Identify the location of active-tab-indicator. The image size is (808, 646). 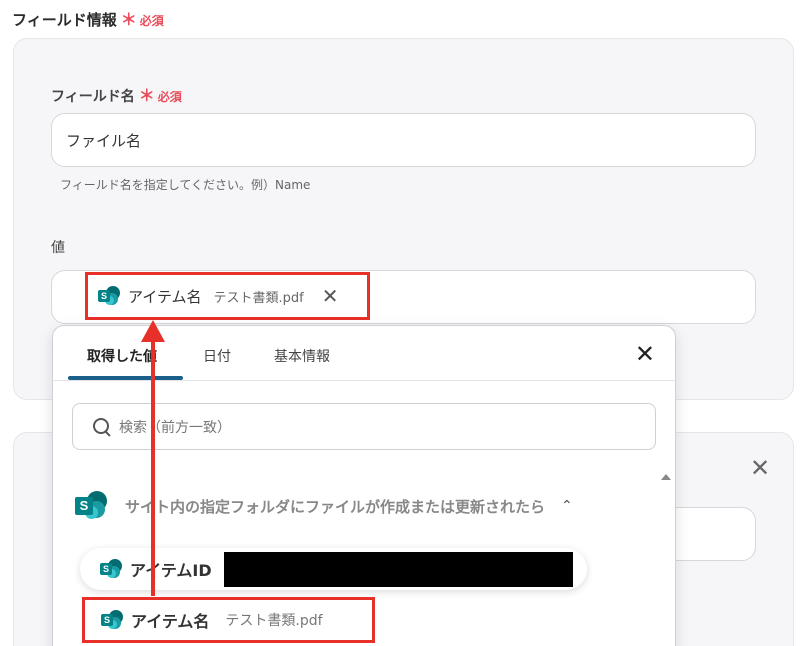
(125, 378).